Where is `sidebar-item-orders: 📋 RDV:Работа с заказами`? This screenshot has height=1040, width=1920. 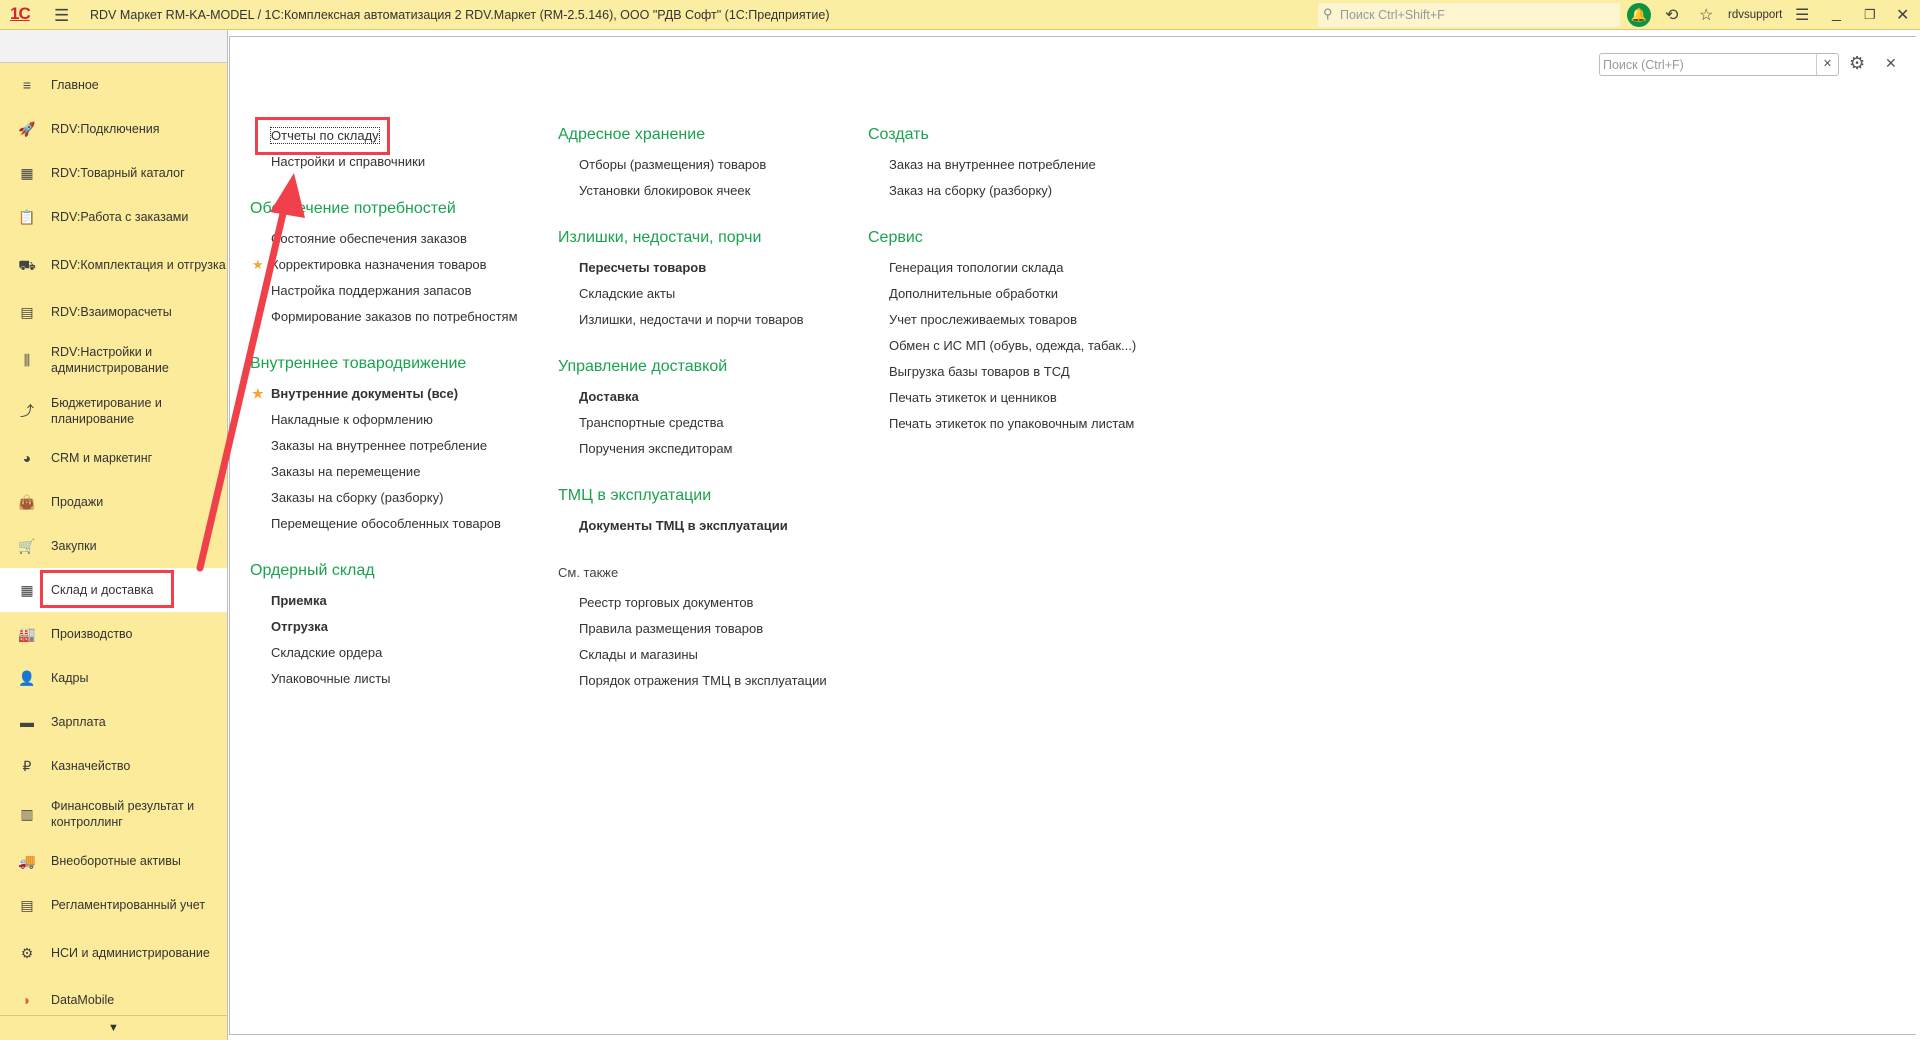 sidebar-item-orders: 📋 RDV:Работа с заказами is located at coordinates (113, 217).